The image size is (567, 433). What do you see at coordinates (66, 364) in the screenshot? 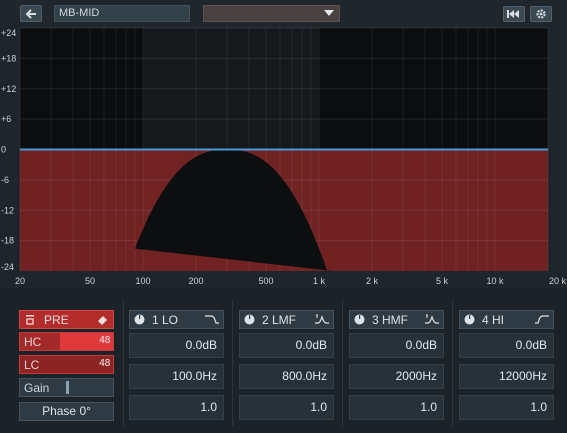
I see `low-cut-control: LC 48` at bounding box center [66, 364].